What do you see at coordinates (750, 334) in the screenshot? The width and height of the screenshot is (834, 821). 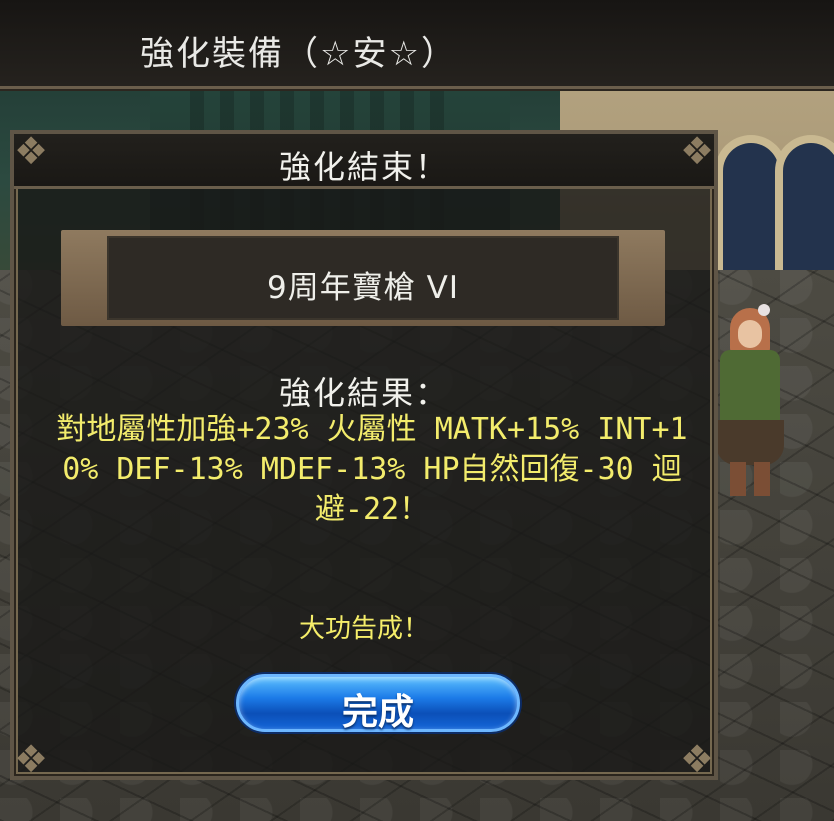 I see `npc-face` at bounding box center [750, 334].